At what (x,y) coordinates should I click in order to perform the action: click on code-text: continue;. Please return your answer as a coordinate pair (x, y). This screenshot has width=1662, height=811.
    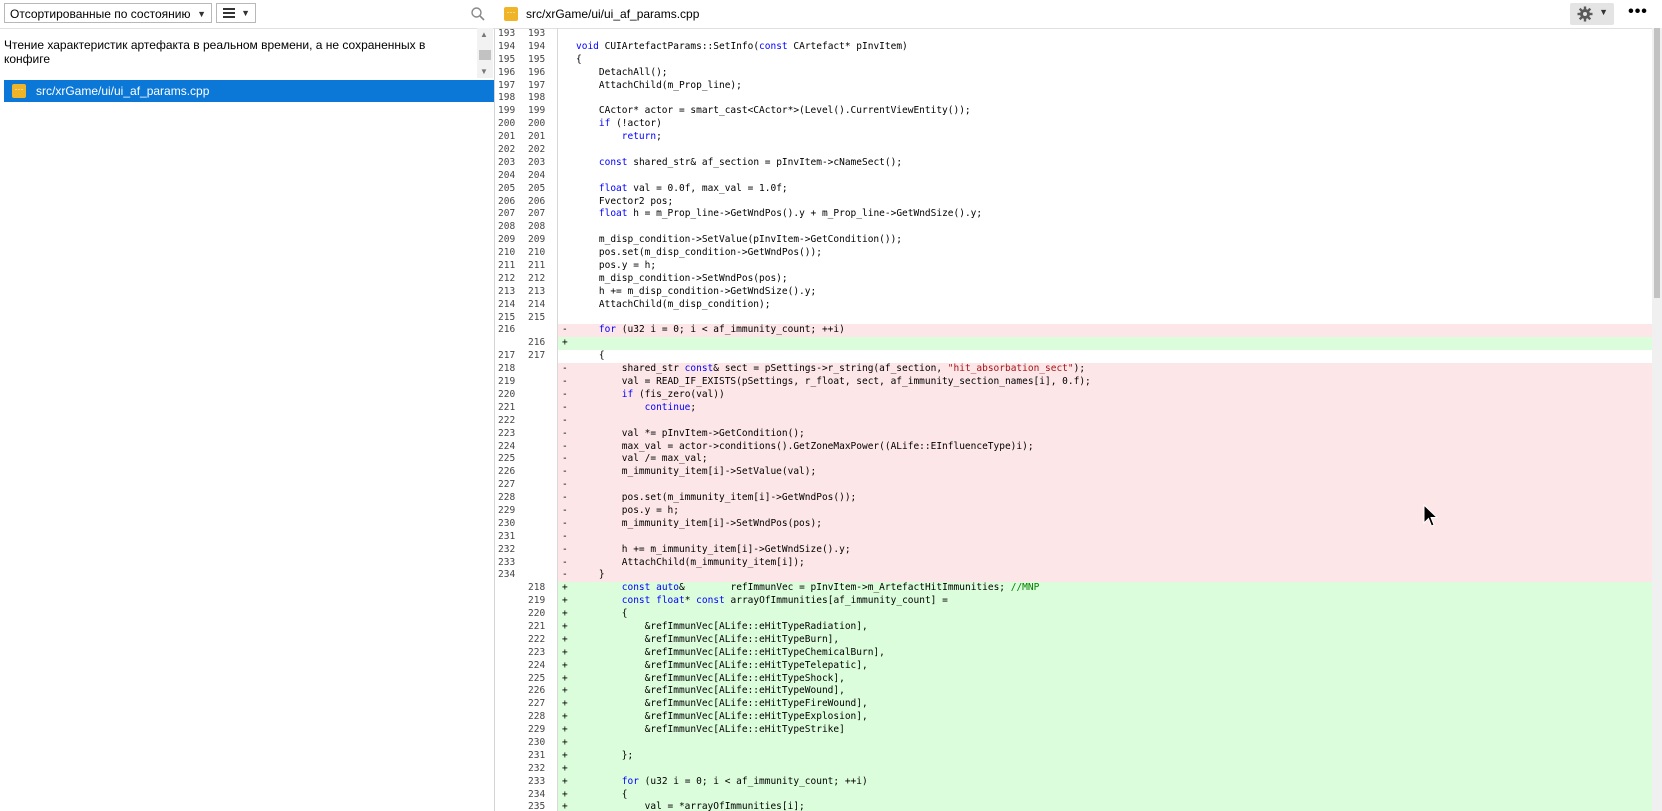
    Looking at the image, I should click on (670, 407).